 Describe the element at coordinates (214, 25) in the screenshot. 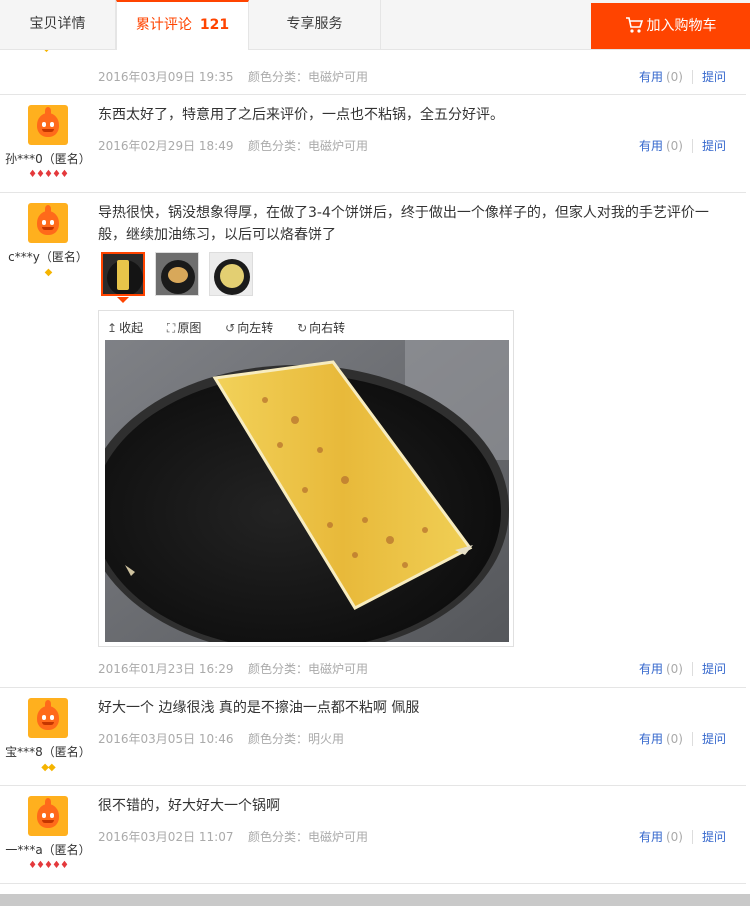

I see `tab-reviews-count: 121` at that location.